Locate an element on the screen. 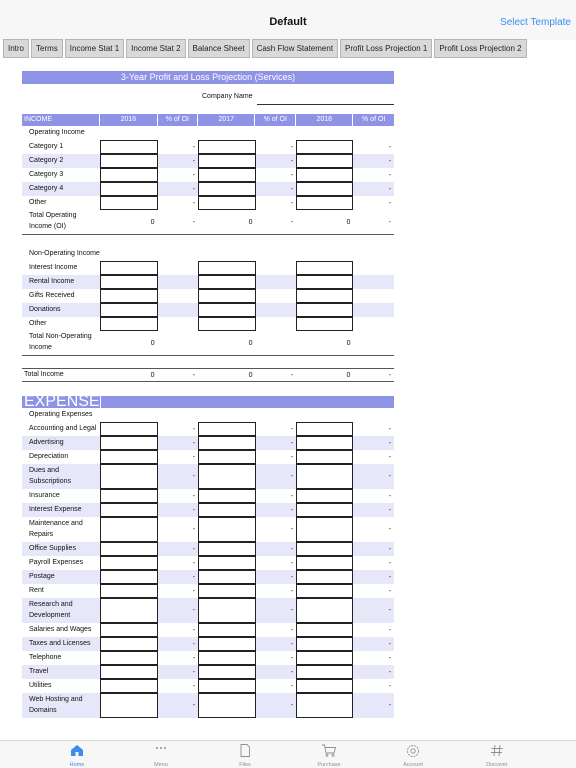 This screenshot has width=576, height=768. tab-purchase: Purchase is located at coordinates (329, 754).